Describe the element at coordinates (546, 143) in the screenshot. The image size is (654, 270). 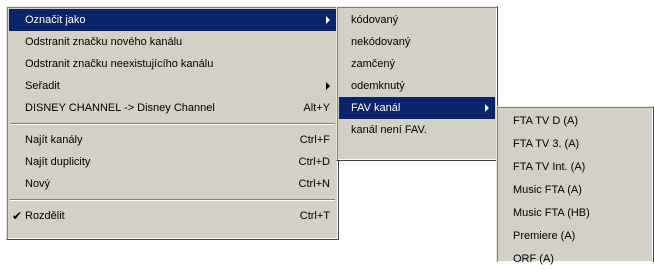
I see `menu-item-label: FTA TV 3. (A)` at that location.